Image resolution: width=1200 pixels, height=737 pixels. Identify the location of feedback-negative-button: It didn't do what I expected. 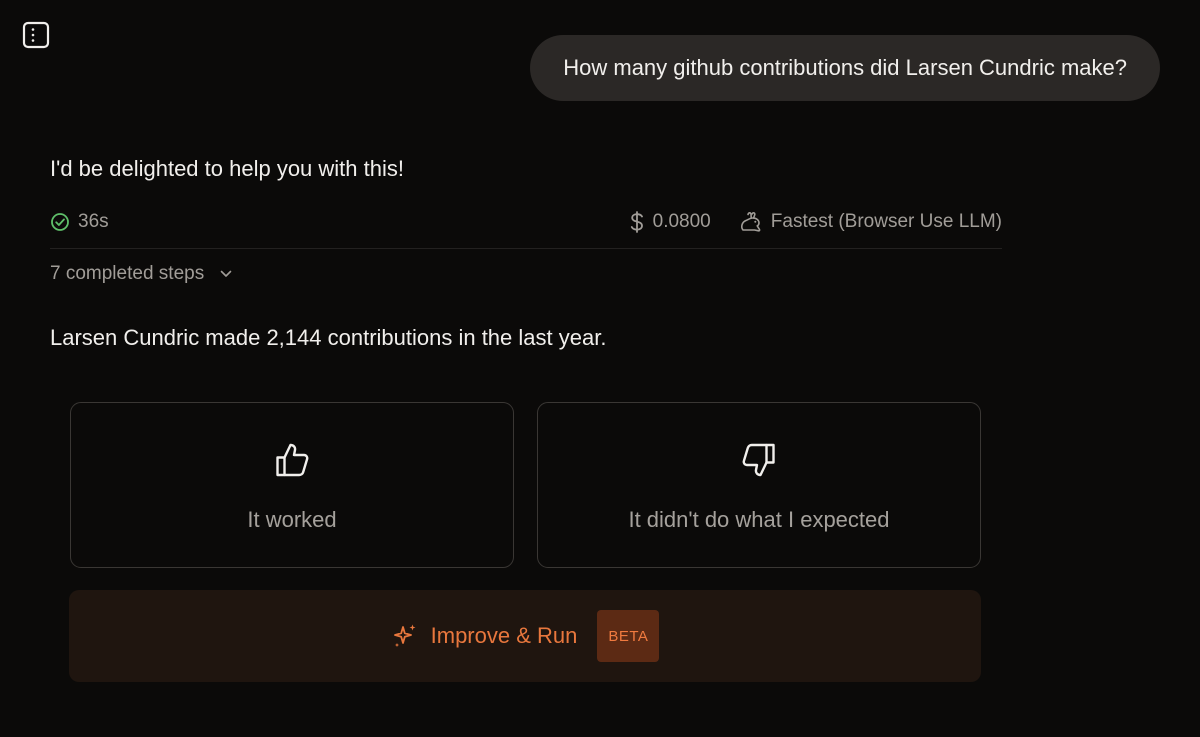
(759, 485).